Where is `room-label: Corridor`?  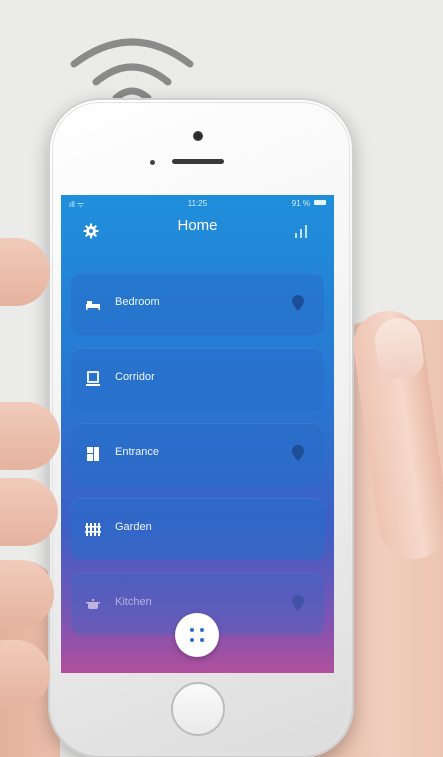
room-label: Corridor is located at coordinates (135, 377).